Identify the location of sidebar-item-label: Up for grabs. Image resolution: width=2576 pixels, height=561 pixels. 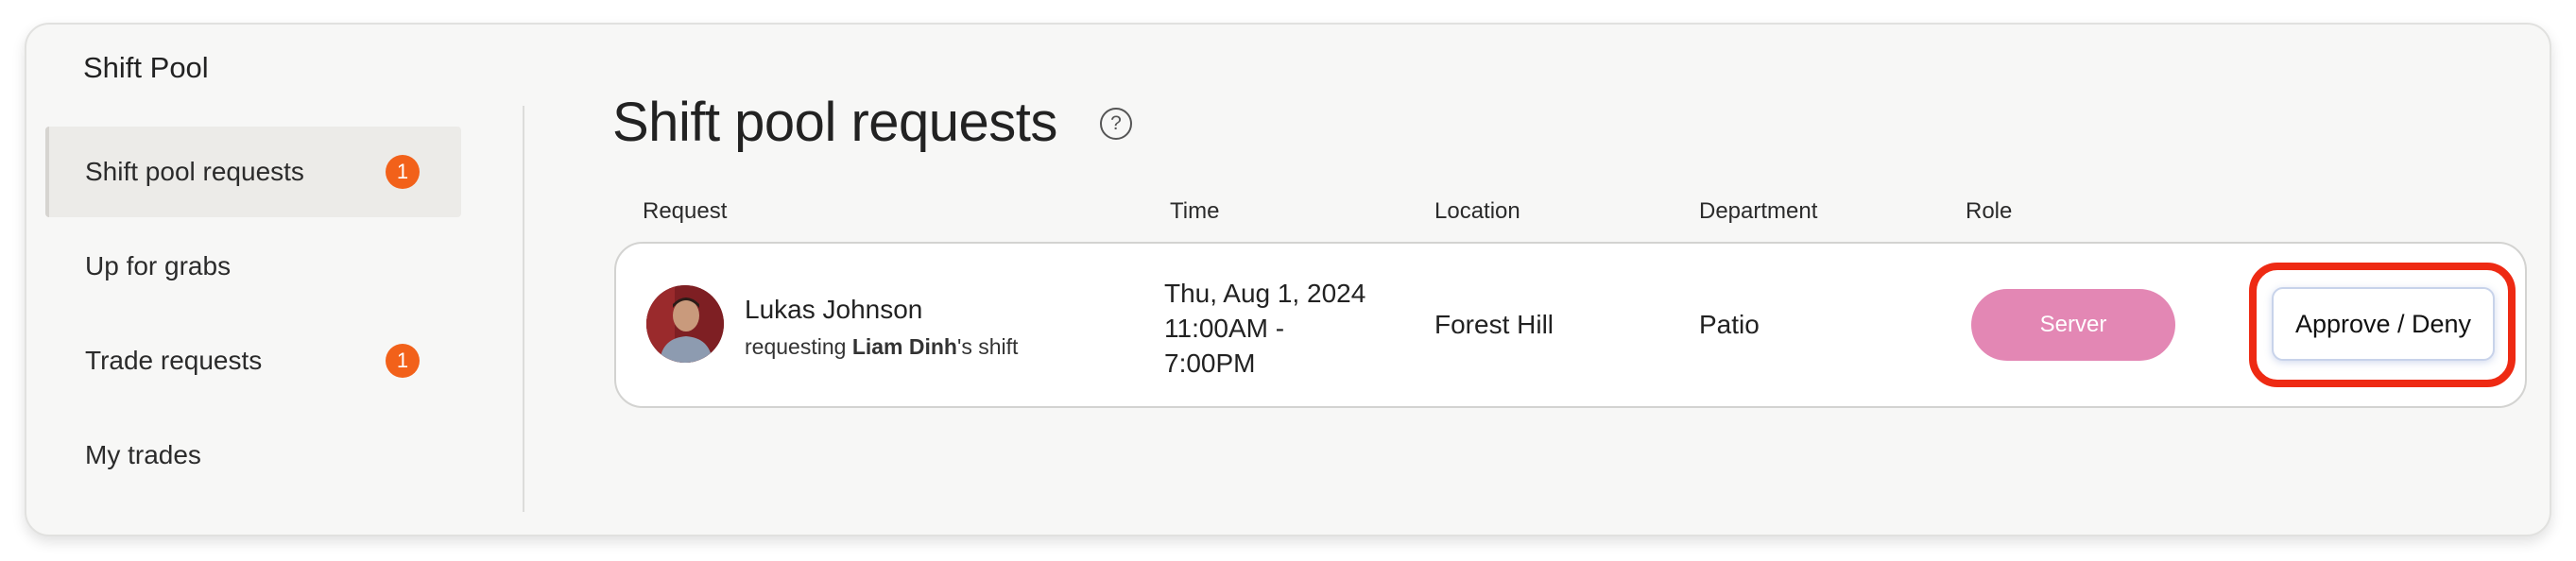
(158, 265).